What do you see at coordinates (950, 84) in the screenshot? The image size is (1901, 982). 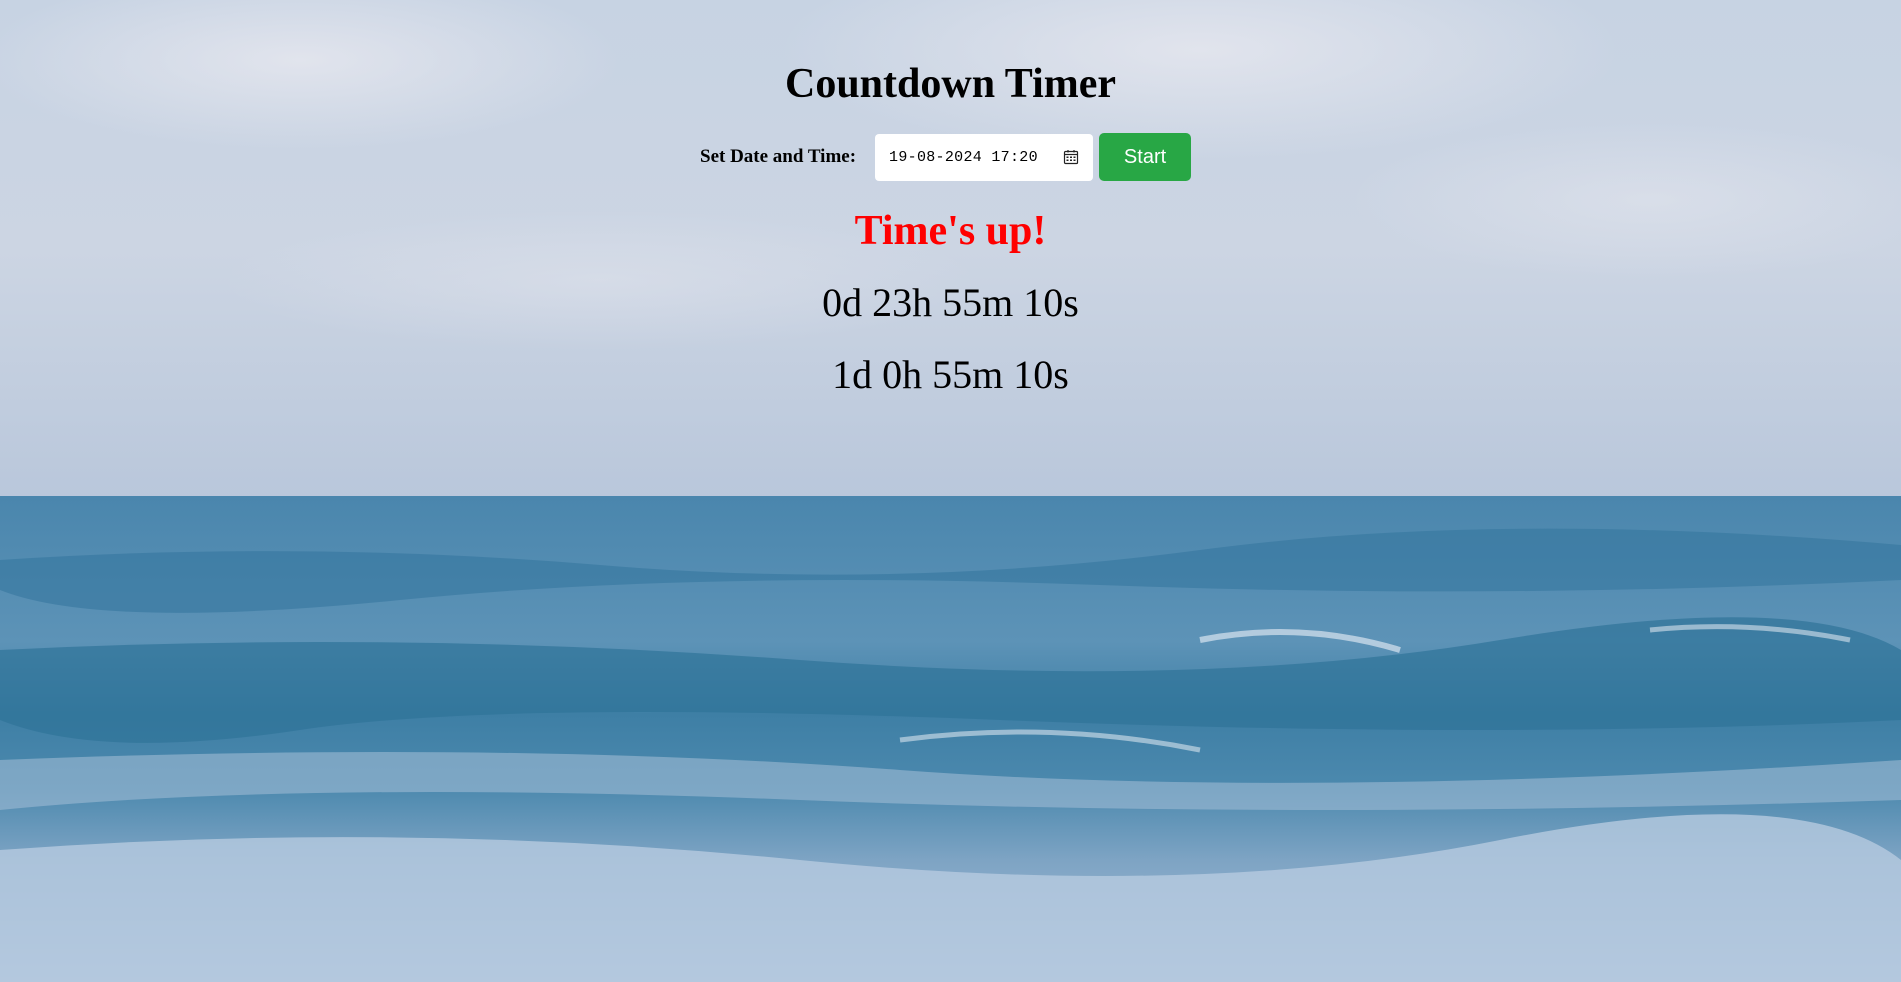 I see `page-title: Countdown Timer` at bounding box center [950, 84].